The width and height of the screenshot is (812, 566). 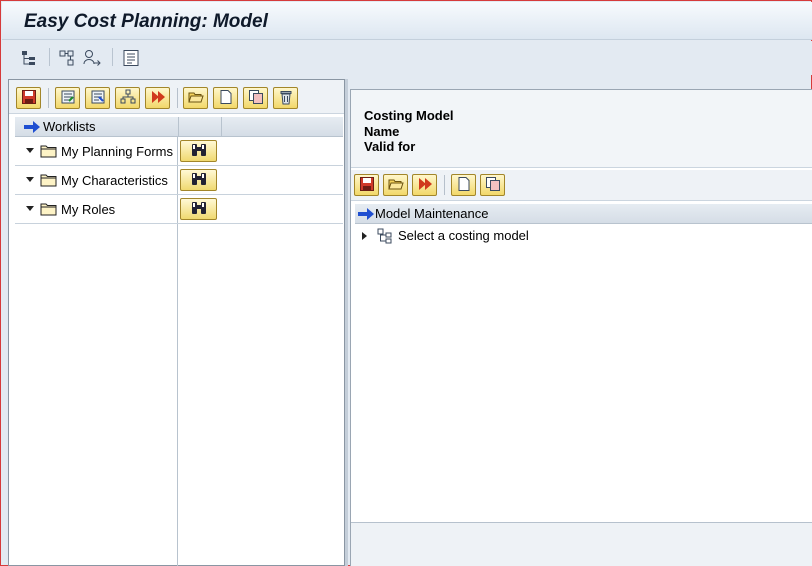 What do you see at coordinates (69, 126) in the screenshot?
I see `worklist-header-label: Worklists` at bounding box center [69, 126].